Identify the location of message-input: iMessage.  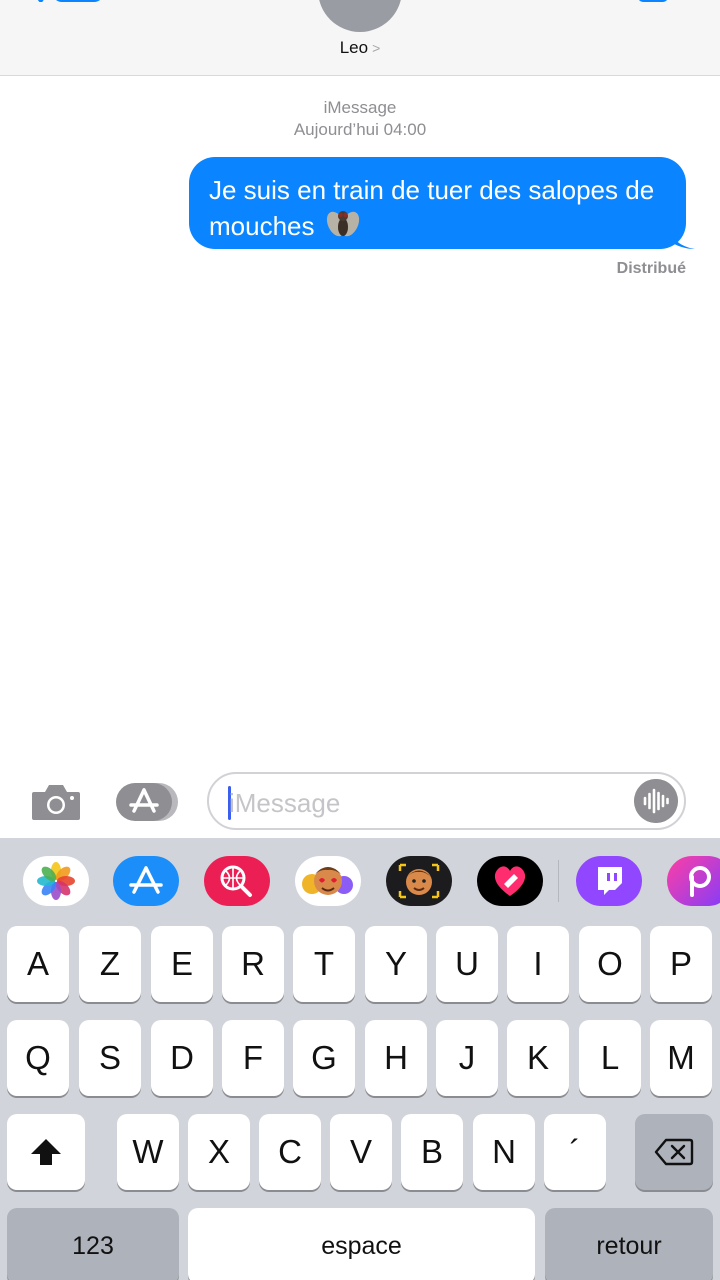
(446, 801).